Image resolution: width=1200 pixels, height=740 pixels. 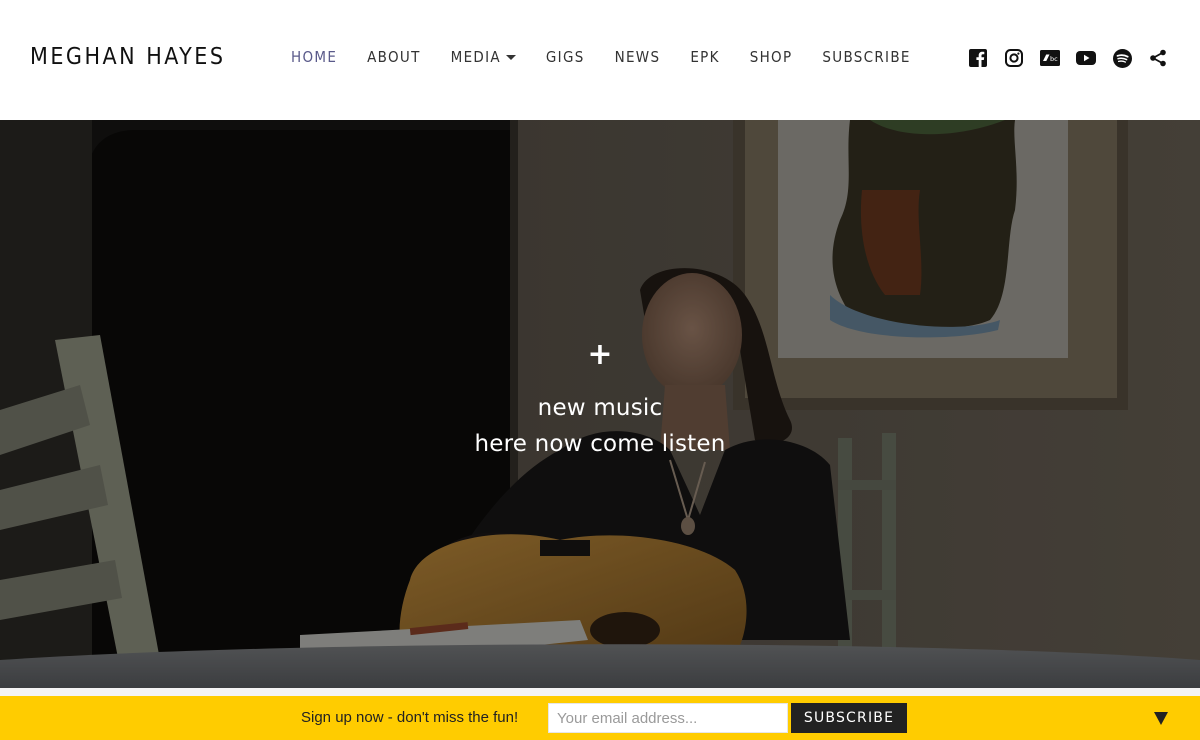 I want to click on nav-epk-label: EPK, so click(x=705, y=57).